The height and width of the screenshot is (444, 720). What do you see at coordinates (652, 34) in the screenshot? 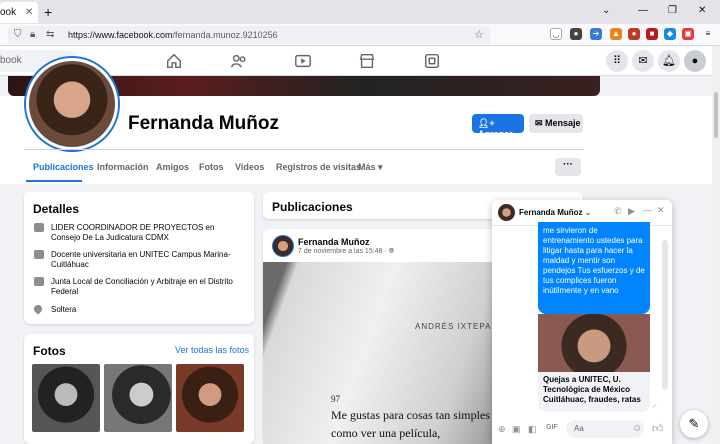
I see `extension-icon: ■` at bounding box center [652, 34].